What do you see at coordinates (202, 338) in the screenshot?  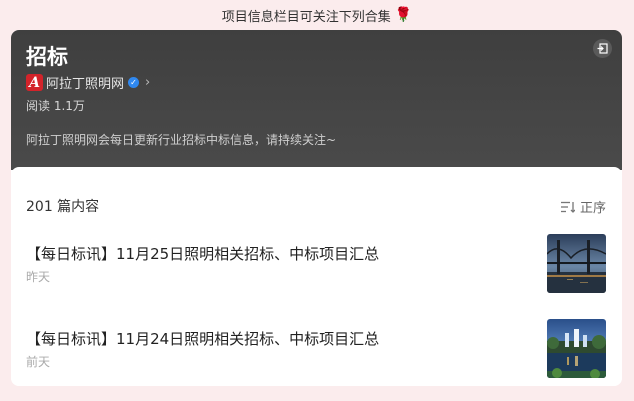 I see `article-title: 【每日标讯】11月24日照明相关招标、中标项目汇总` at bounding box center [202, 338].